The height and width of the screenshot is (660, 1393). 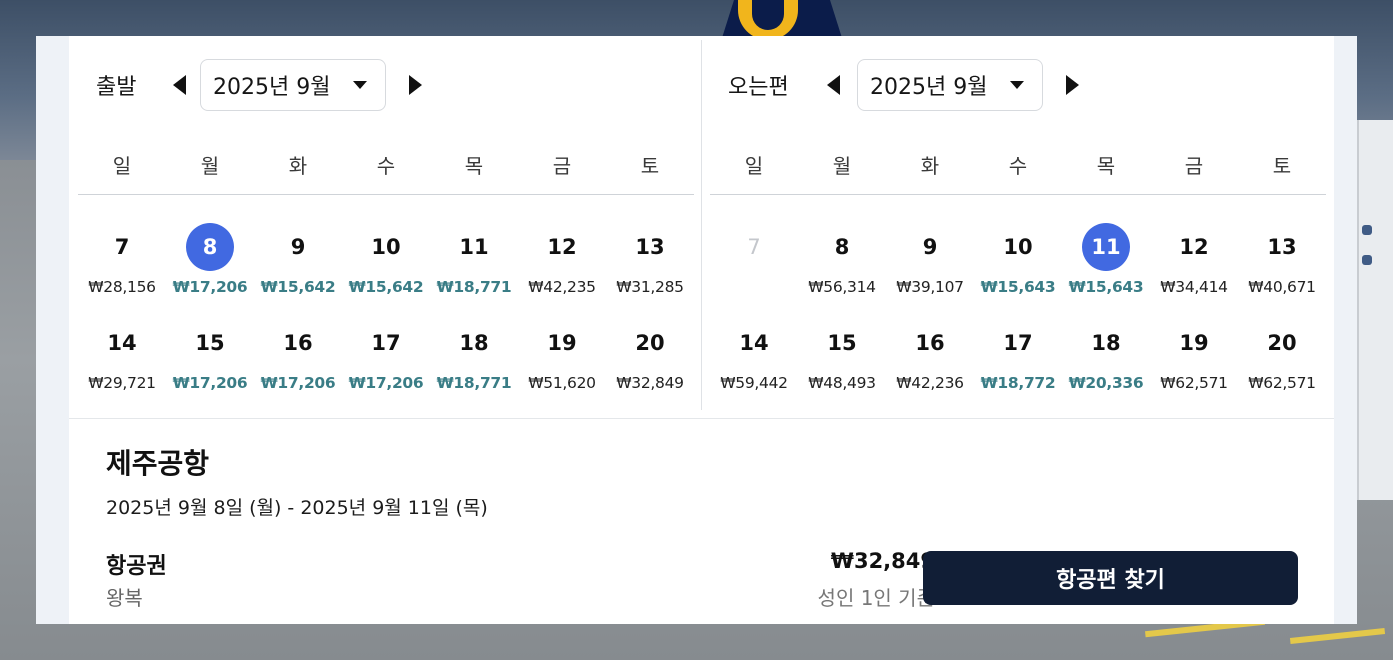 What do you see at coordinates (562, 266) in the screenshot?
I see `calendar-day: 12 ₩42,235` at bounding box center [562, 266].